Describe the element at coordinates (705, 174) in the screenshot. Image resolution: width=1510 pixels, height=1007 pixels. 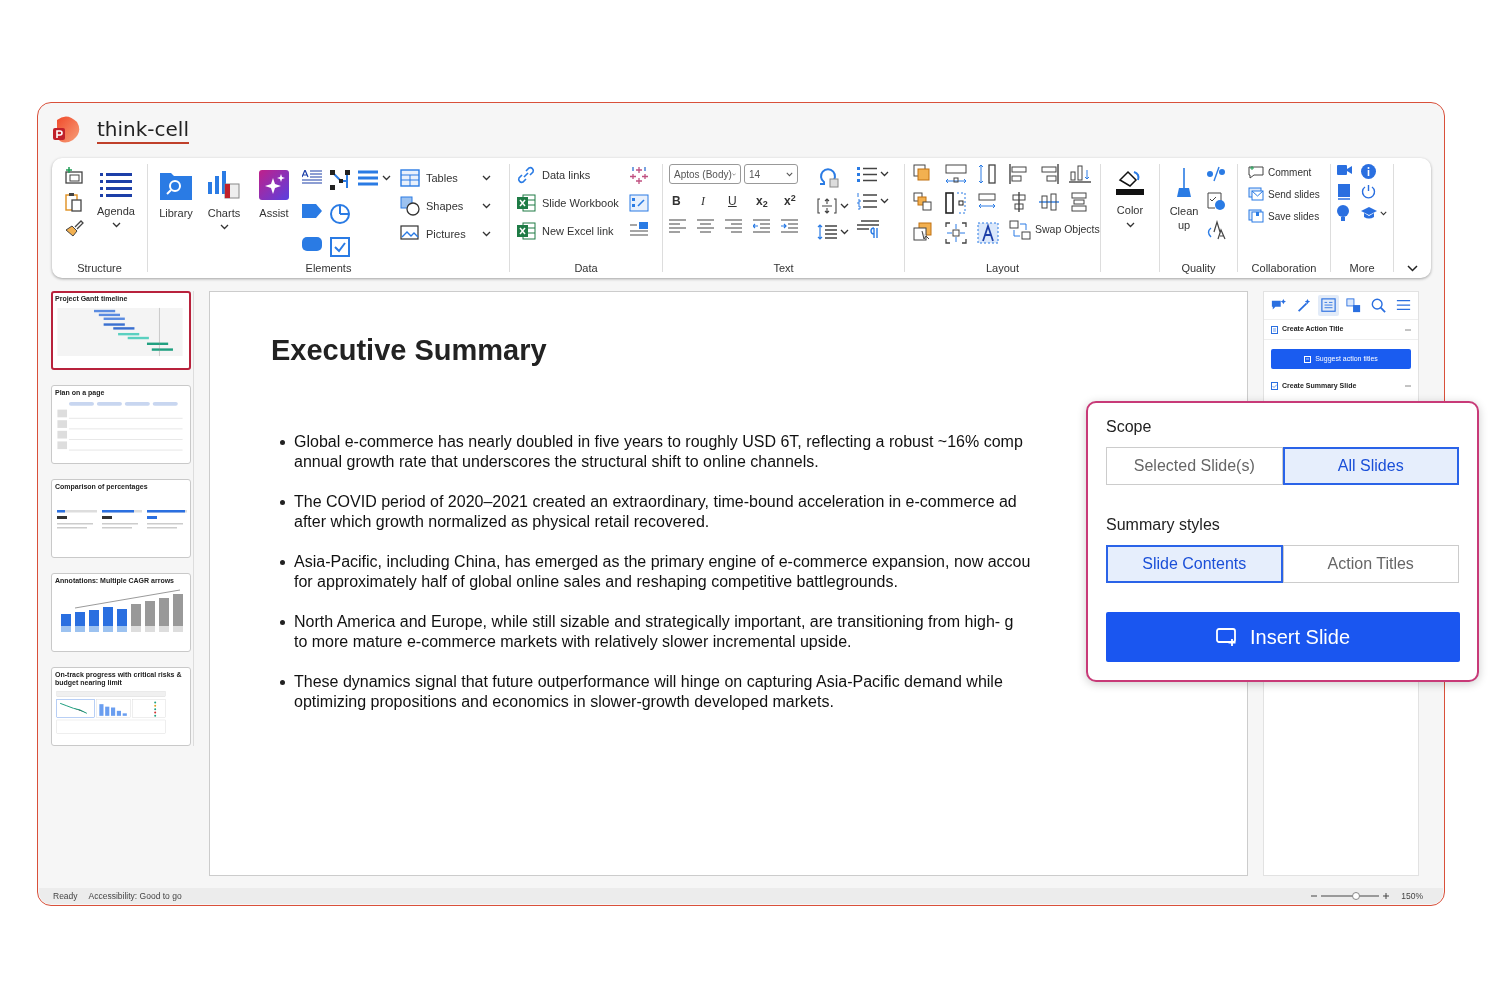
I see `font-dropdown: Aptos (Body)` at that location.